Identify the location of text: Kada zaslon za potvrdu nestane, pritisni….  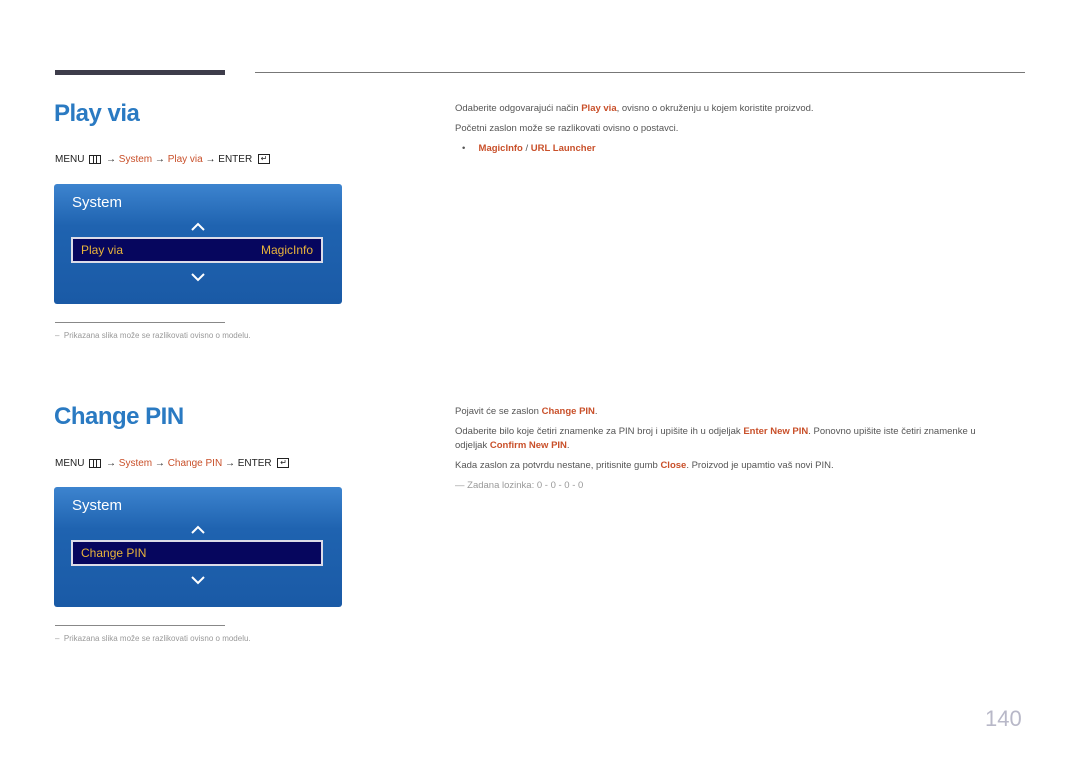
(558, 465).